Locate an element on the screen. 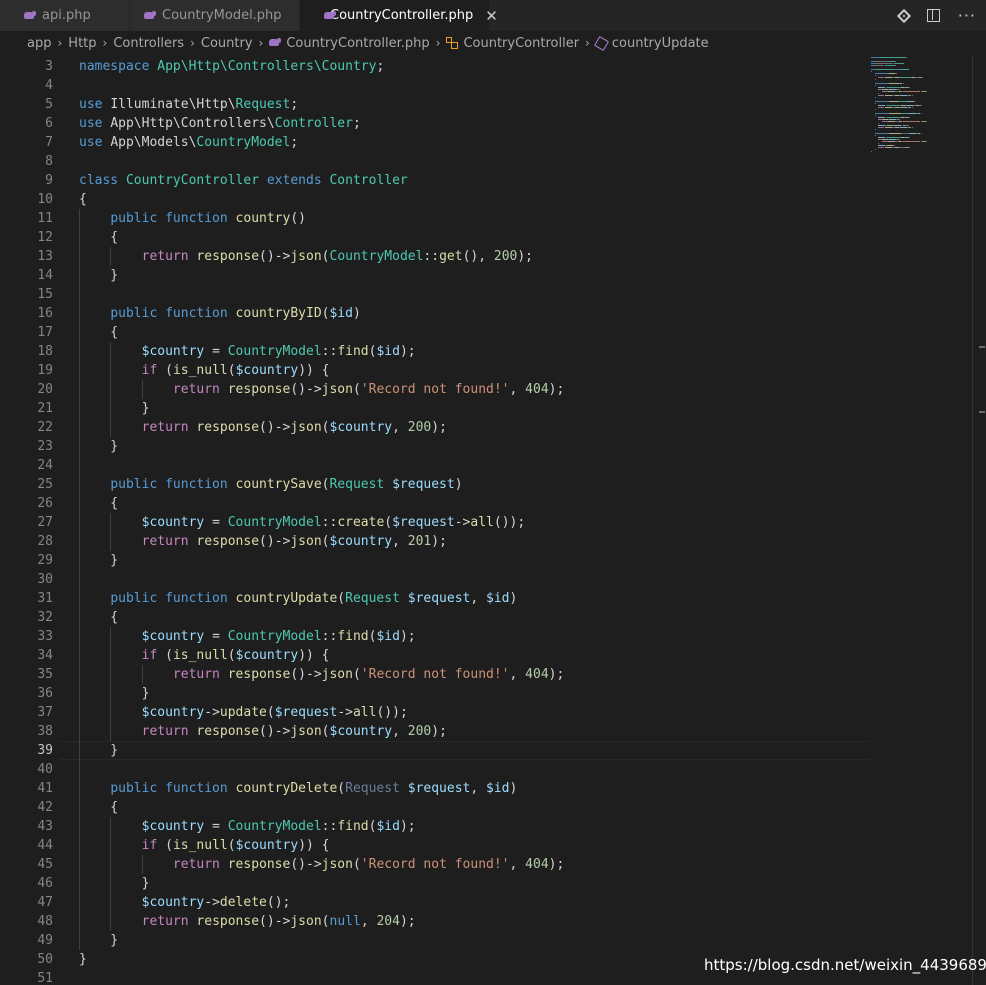 Image resolution: width=986 pixels, height=985 pixels. code-token: 404 is located at coordinates (537, 864).